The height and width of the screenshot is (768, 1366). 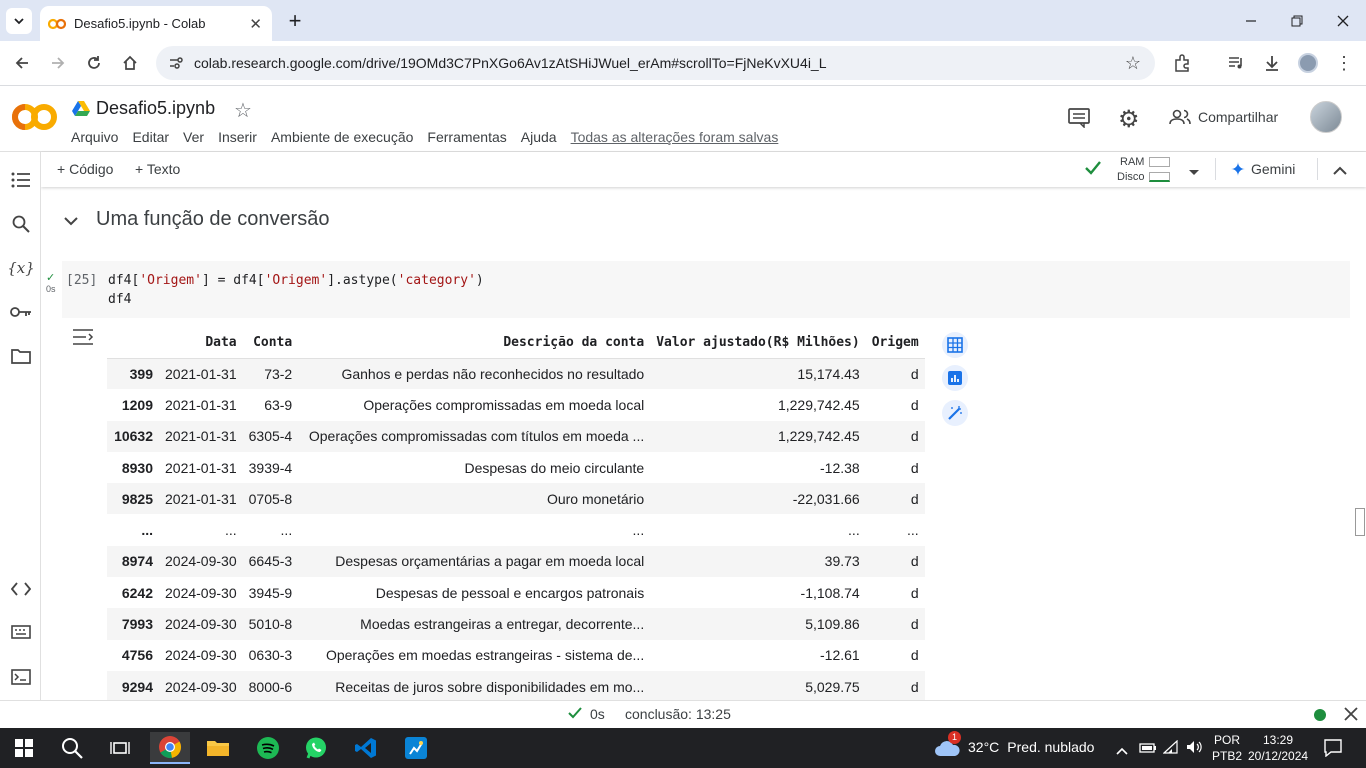 I want to click on add-text-button: + Texto, so click(x=157, y=169).